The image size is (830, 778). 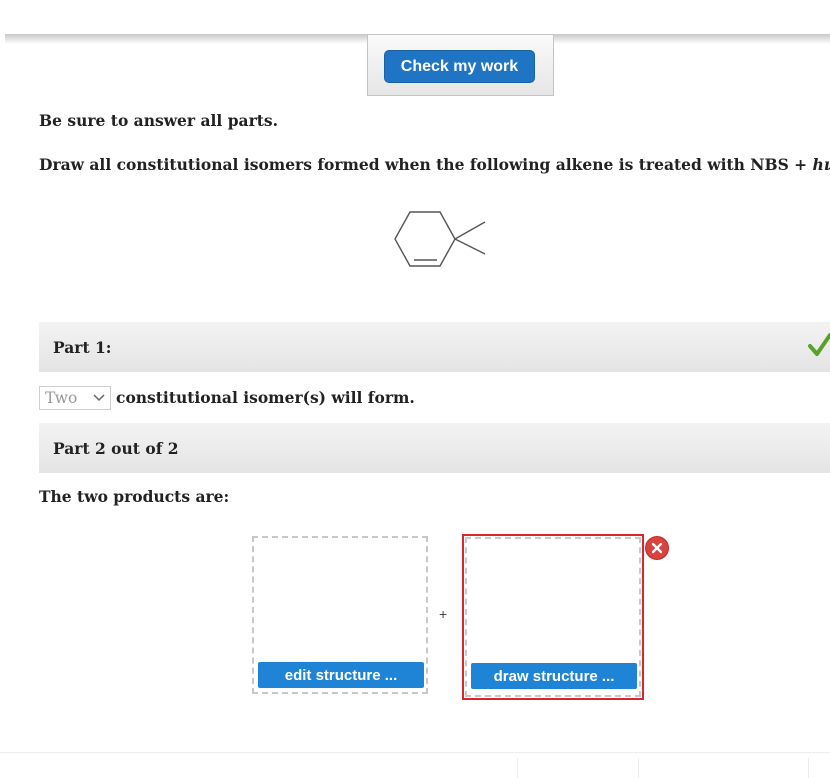 I want to click on part1-label: Part 1:, so click(x=82, y=347).